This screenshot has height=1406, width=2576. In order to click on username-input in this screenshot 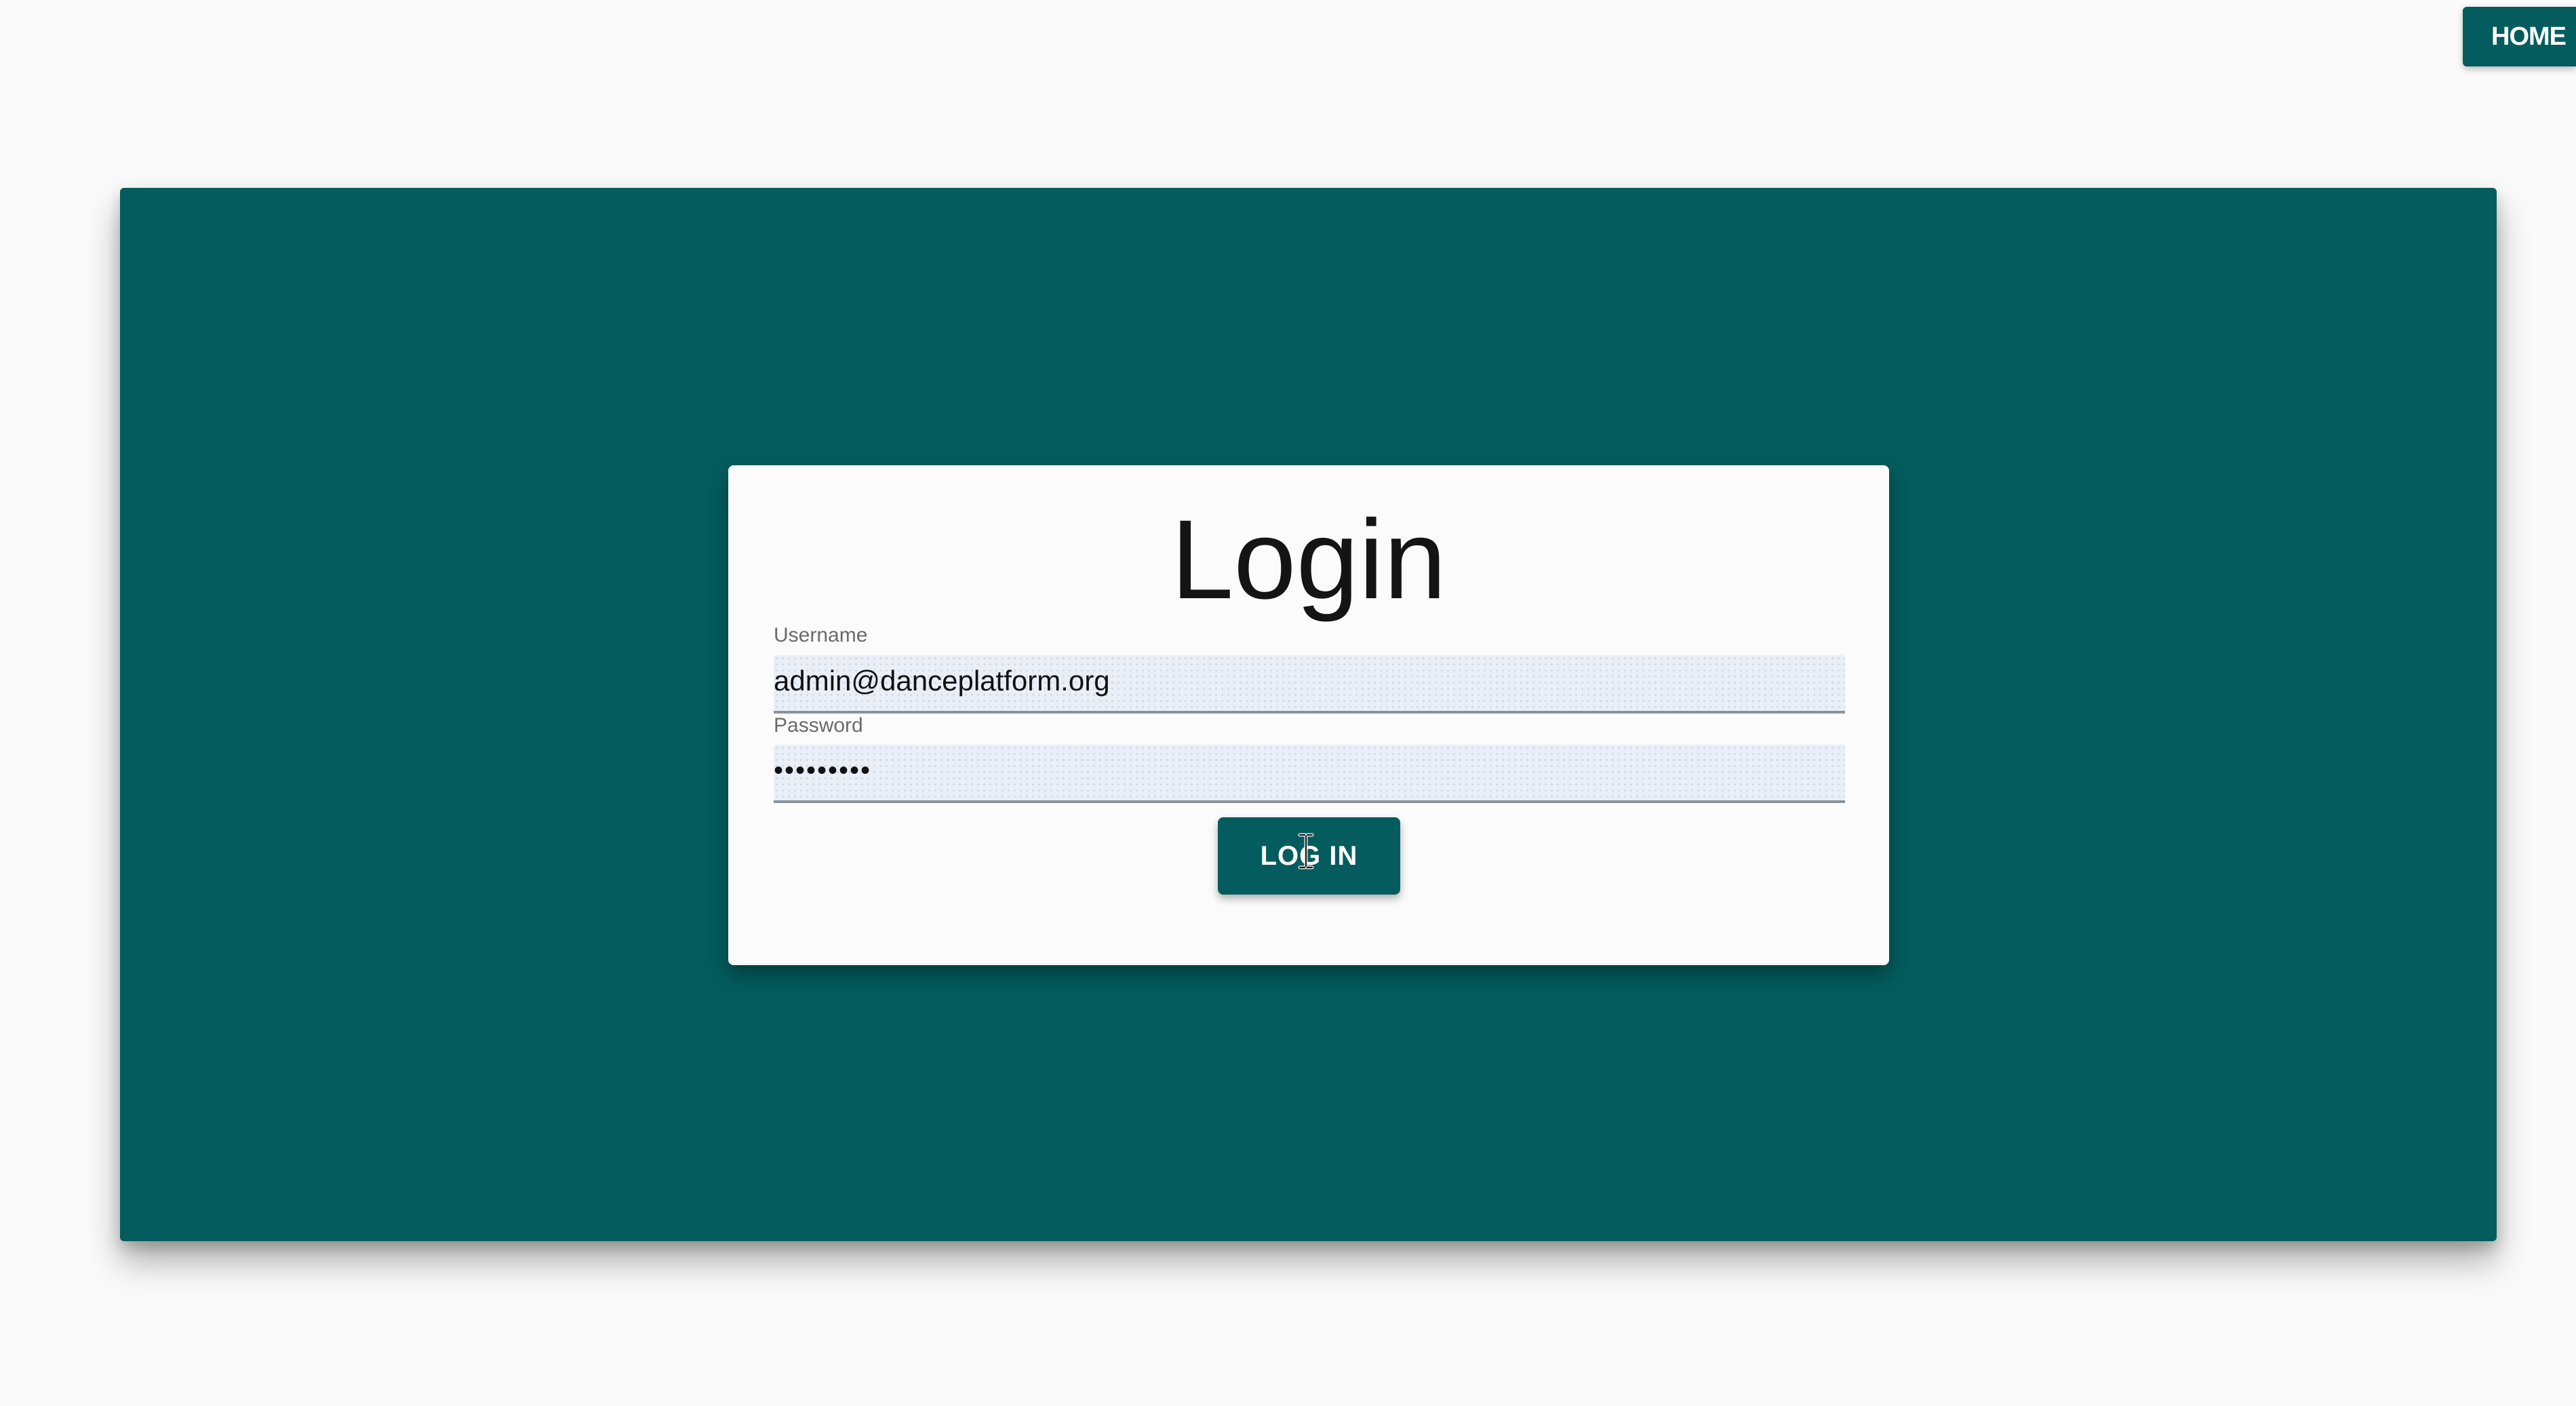, I will do `click(1310, 684)`.